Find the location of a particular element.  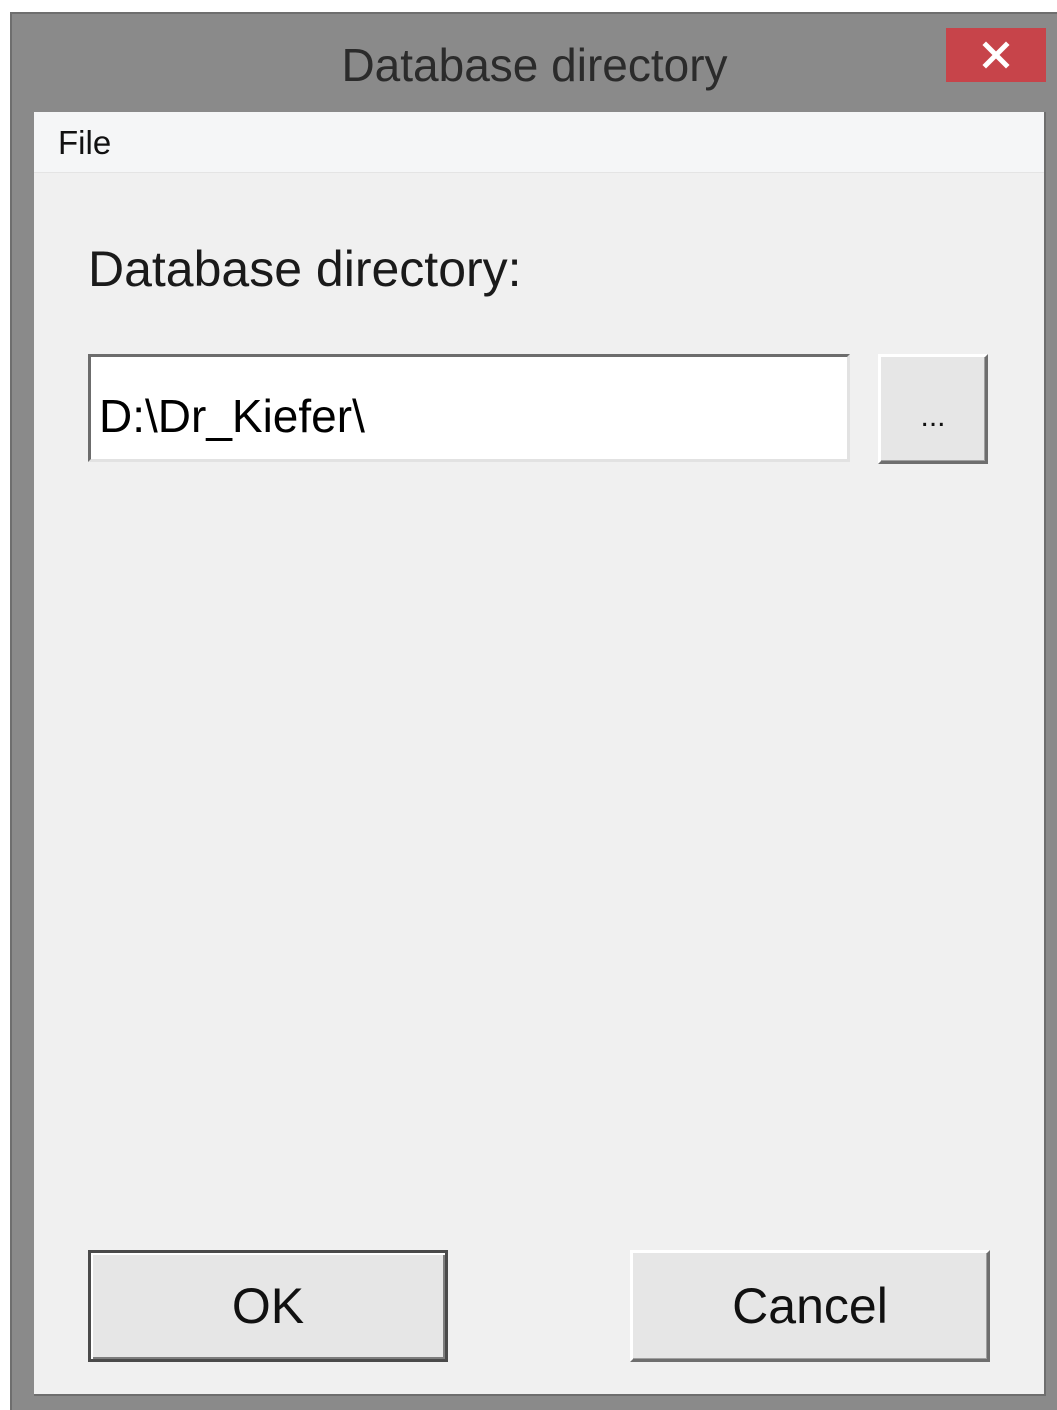

database-directory-label: Database directory: is located at coordinates (305, 269).